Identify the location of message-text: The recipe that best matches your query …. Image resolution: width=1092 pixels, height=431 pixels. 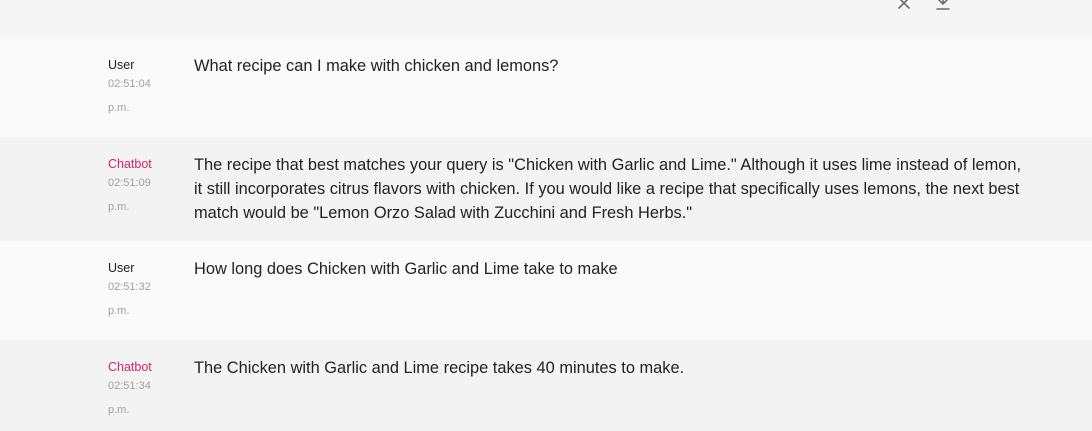
(608, 189).